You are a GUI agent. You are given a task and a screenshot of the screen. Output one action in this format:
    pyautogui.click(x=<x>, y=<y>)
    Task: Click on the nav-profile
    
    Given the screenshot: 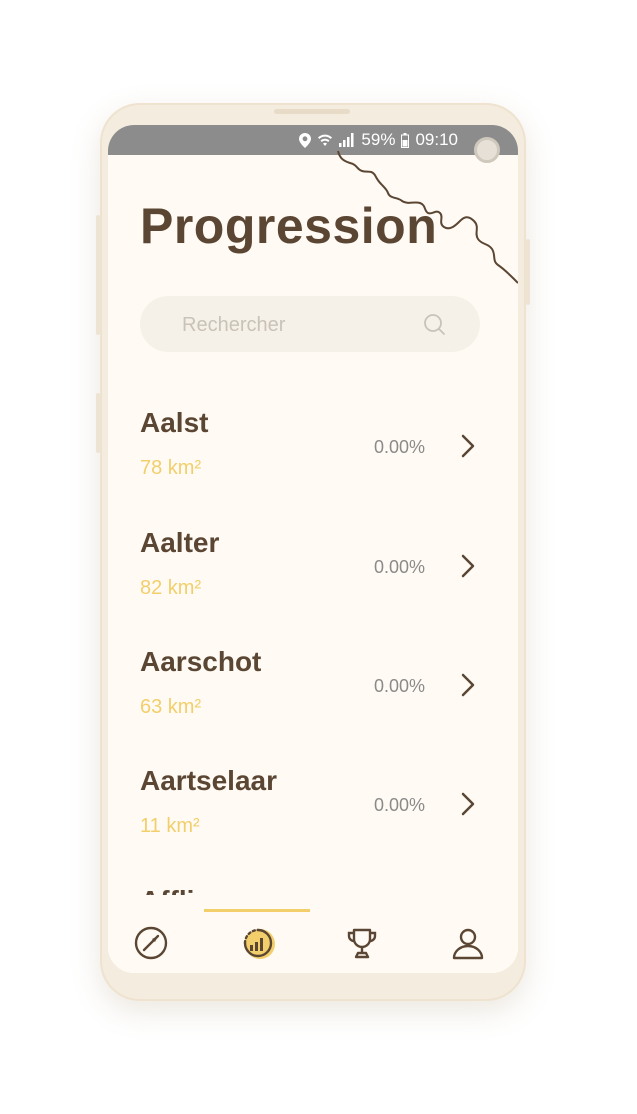 What is the action you would take?
    pyautogui.click(x=468, y=943)
    